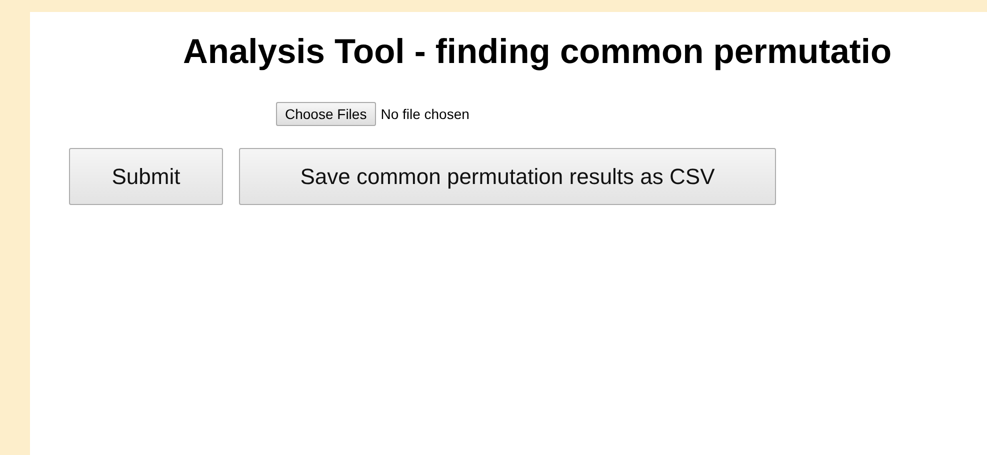  Describe the element at coordinates (537, 52) in the screenshot. I see `page-title: Analysis Tool - finding common permutatio` at that location.